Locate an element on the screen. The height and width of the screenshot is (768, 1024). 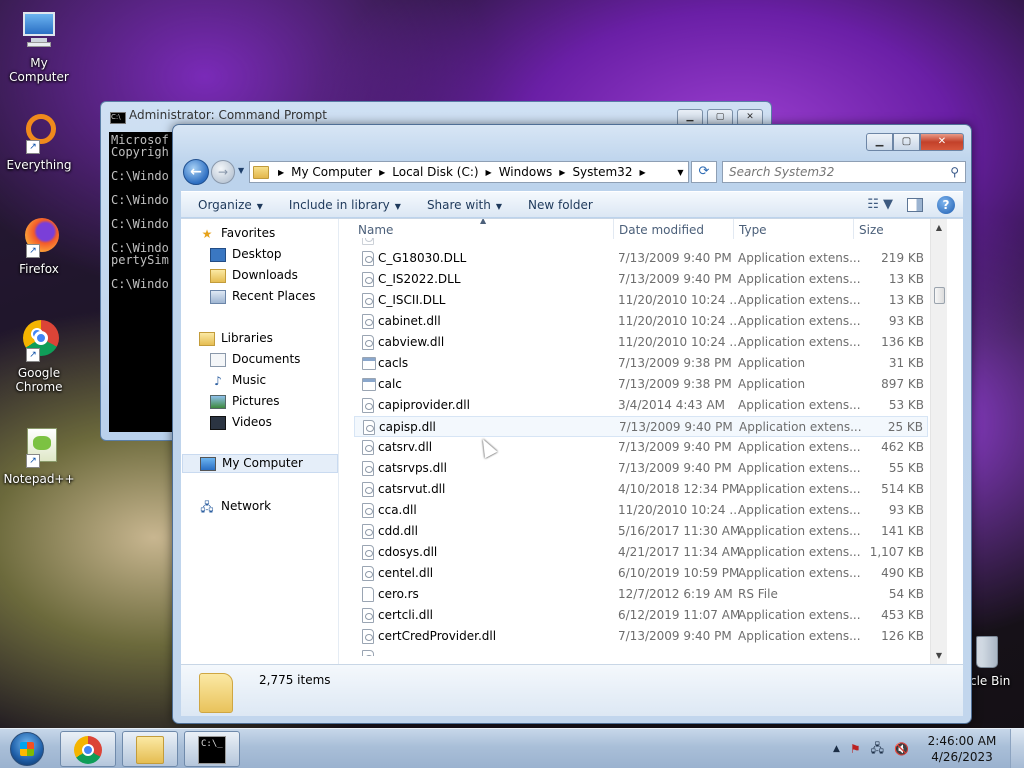
breadcrumb-my-computer: My Computer is located at coordinates (331, 172).